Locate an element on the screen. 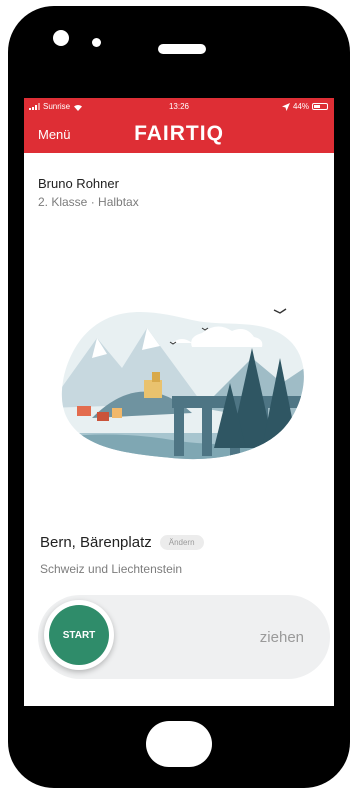  home-button is located at coordinates (179, 744).